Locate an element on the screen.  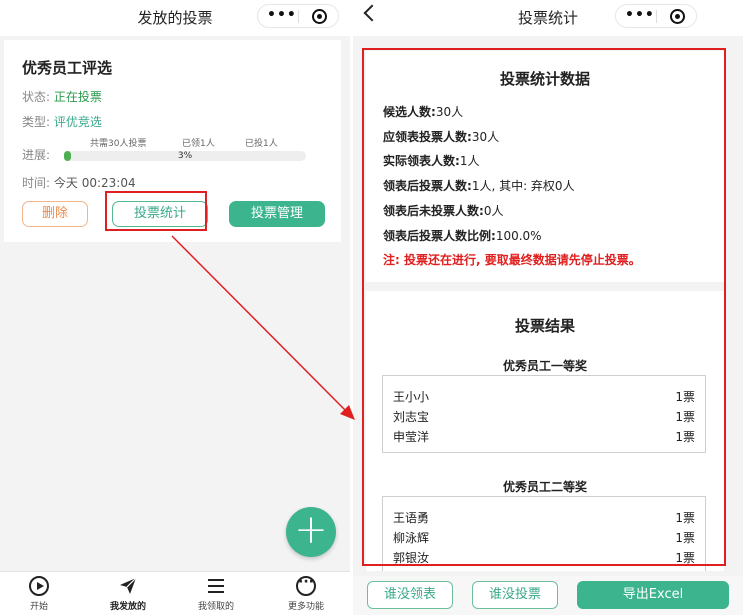
tab-my-issued: 我发放的 is located at coordinates (128, 593).